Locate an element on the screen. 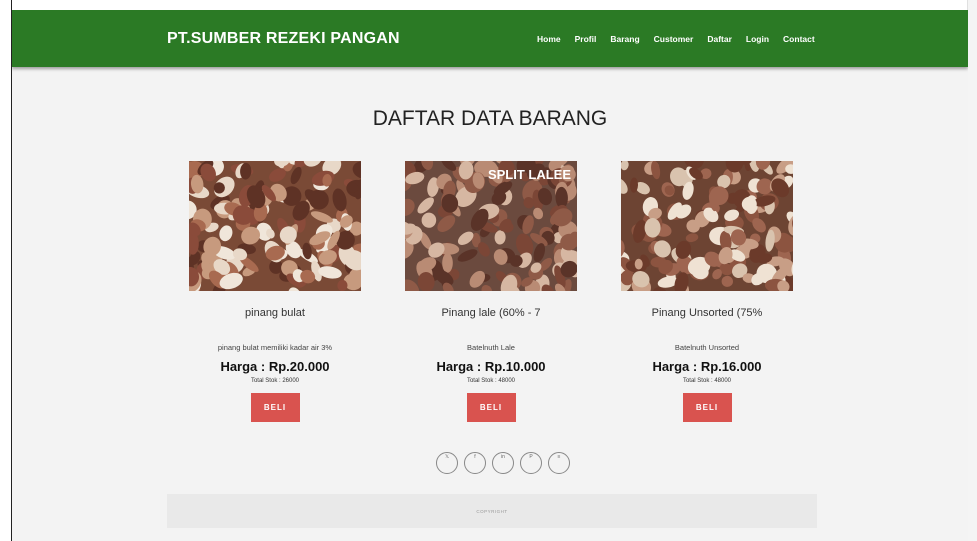 This screenshot has width=977, height=541. product-name: pinang bulat is located at coordinates (275, 313).